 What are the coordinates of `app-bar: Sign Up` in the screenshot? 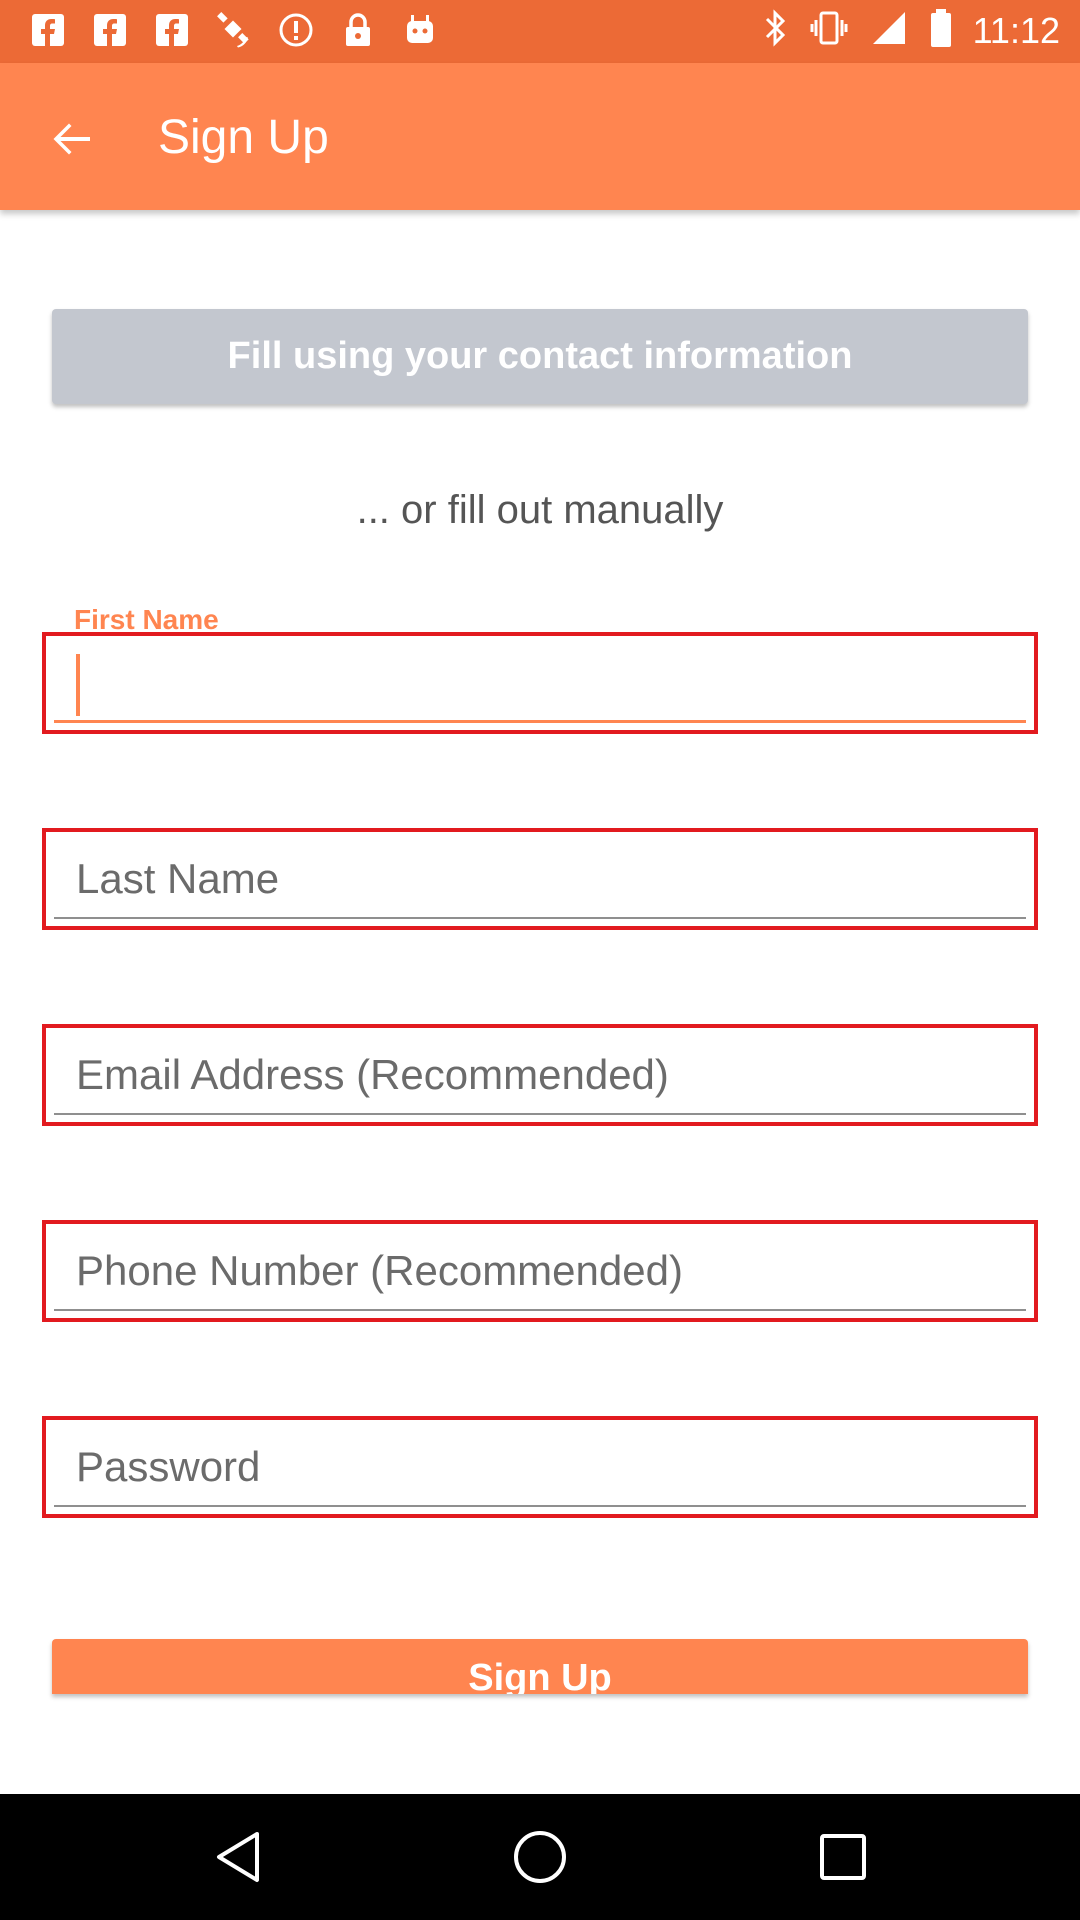 It's located at (540, 136).